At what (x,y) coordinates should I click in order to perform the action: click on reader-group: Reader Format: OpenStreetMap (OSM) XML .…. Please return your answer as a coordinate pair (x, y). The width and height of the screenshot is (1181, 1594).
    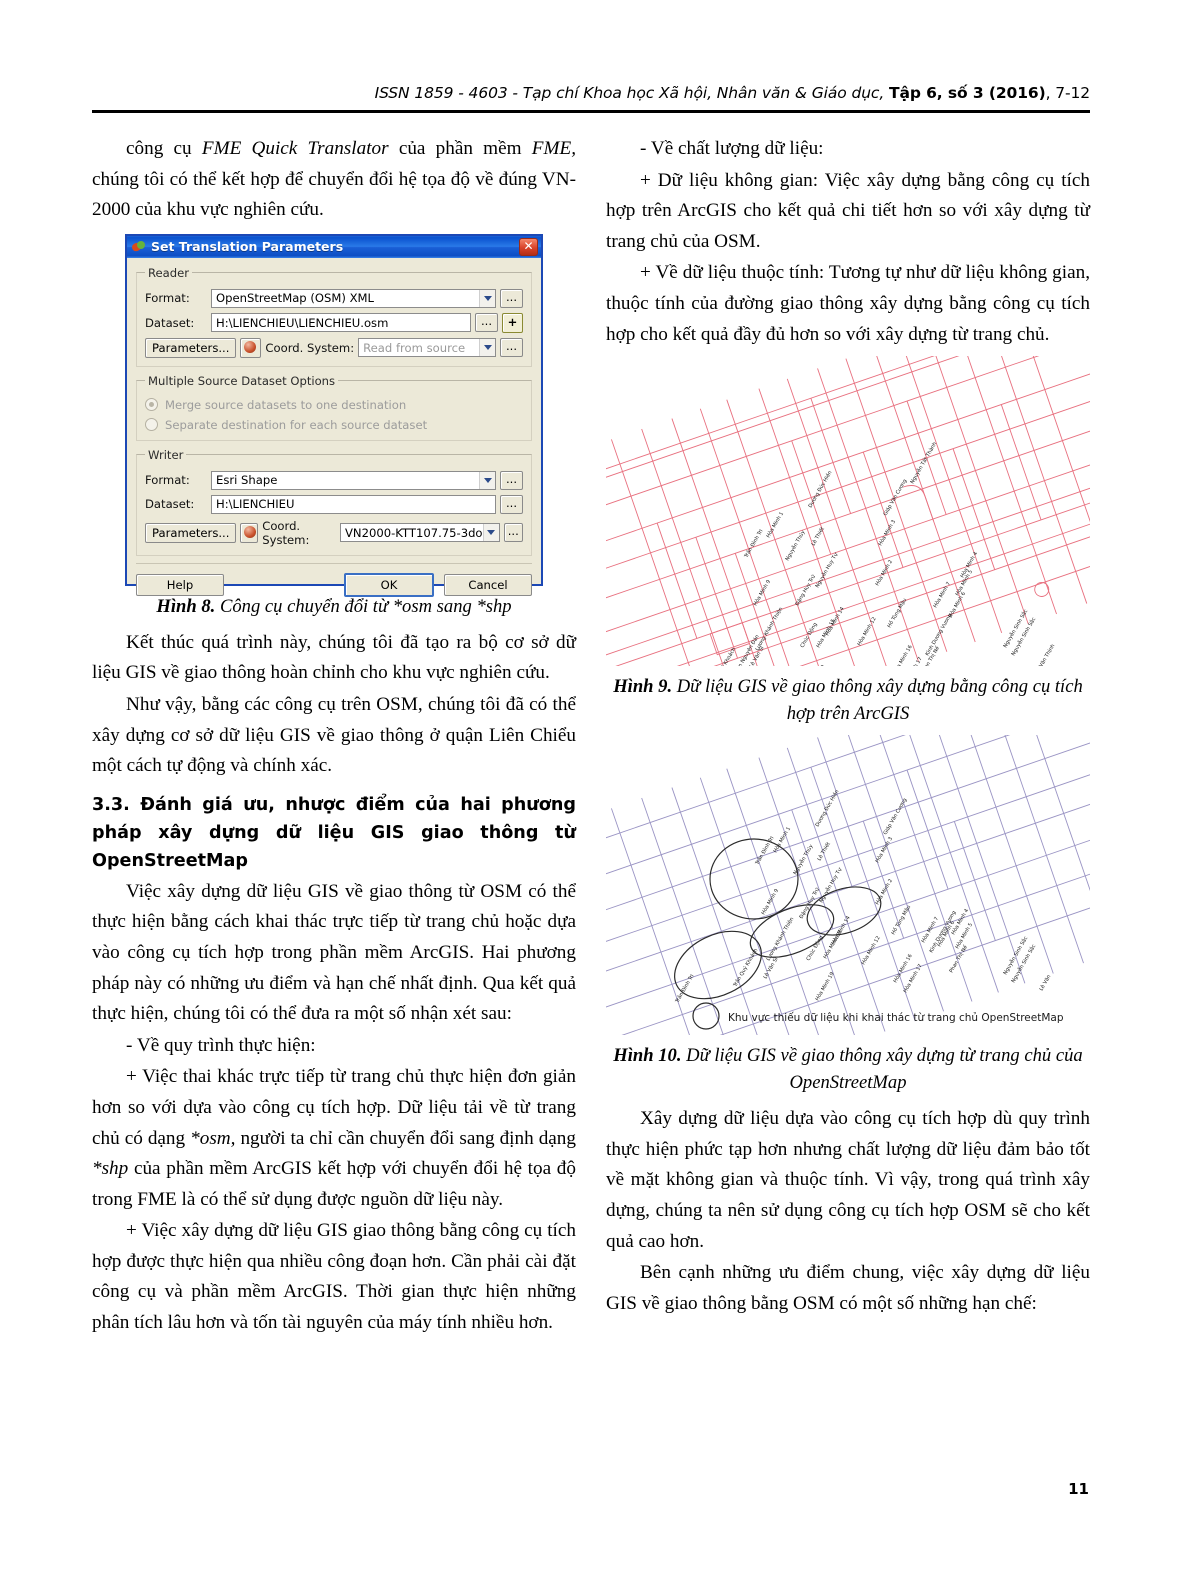
    Looking at the image, I should click on (334, 316).